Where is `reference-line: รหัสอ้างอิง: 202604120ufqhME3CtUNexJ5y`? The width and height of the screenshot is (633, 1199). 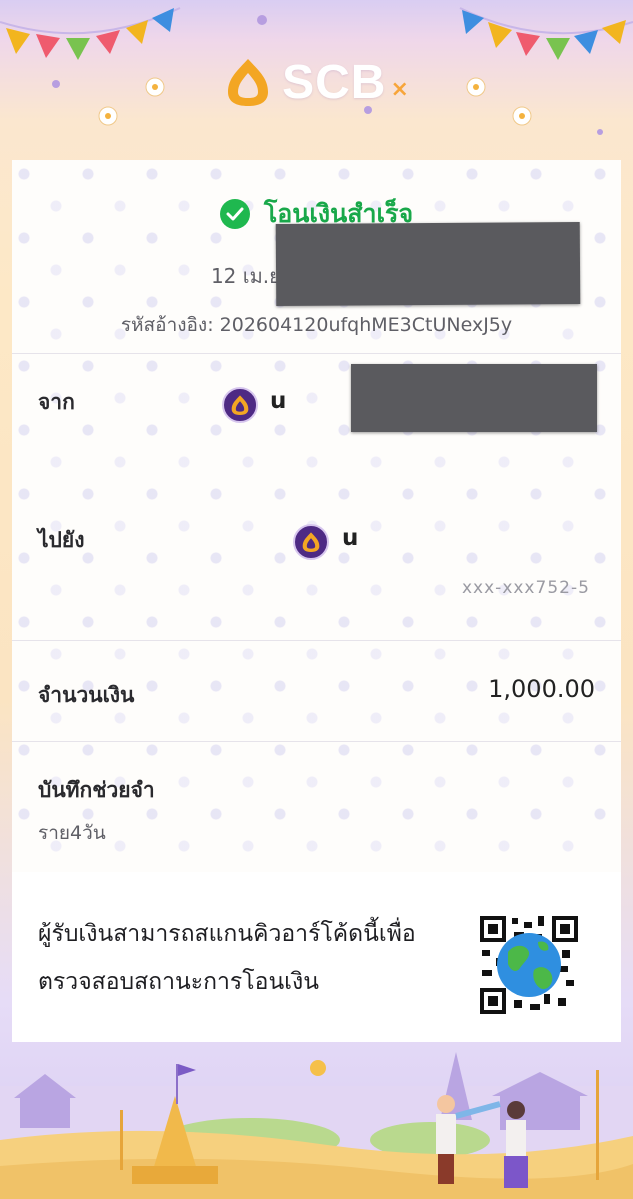
reference-line: รหัสอ้างอิง: 202604120ufqhME3CtUNexJ5y is located at coordinates (316, 325).